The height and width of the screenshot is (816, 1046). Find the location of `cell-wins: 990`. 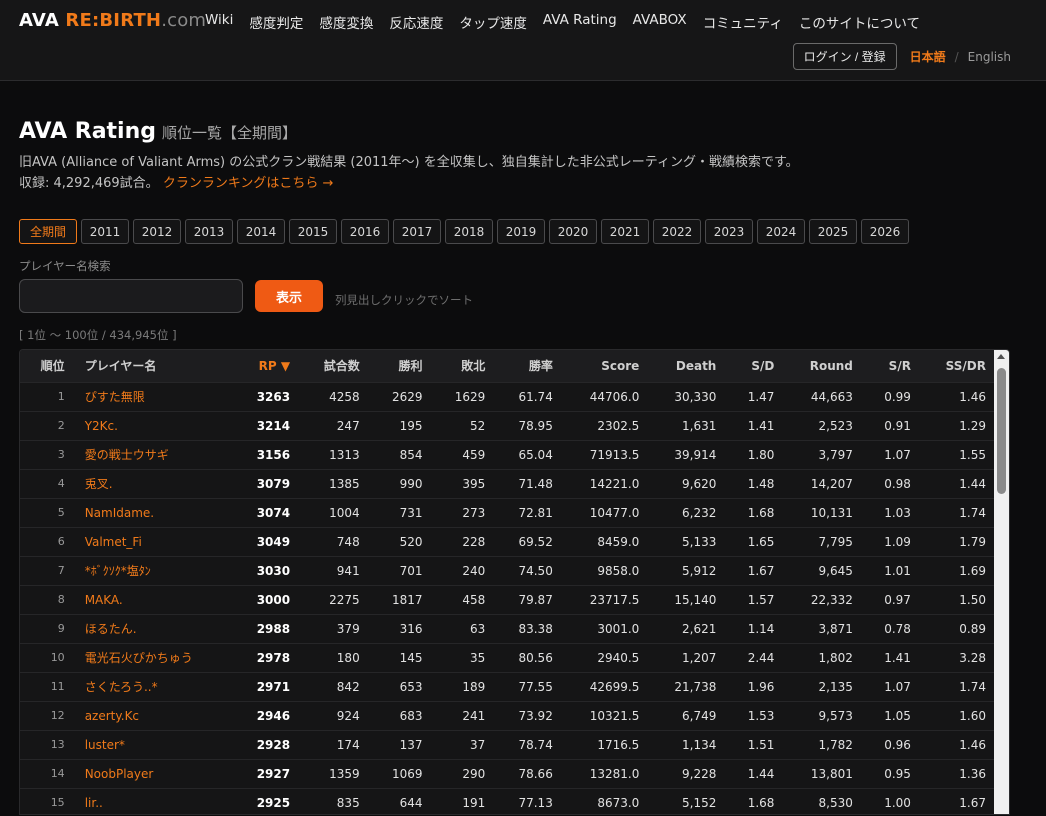

cell-wins: 990 is located at coordinates (411, 483).